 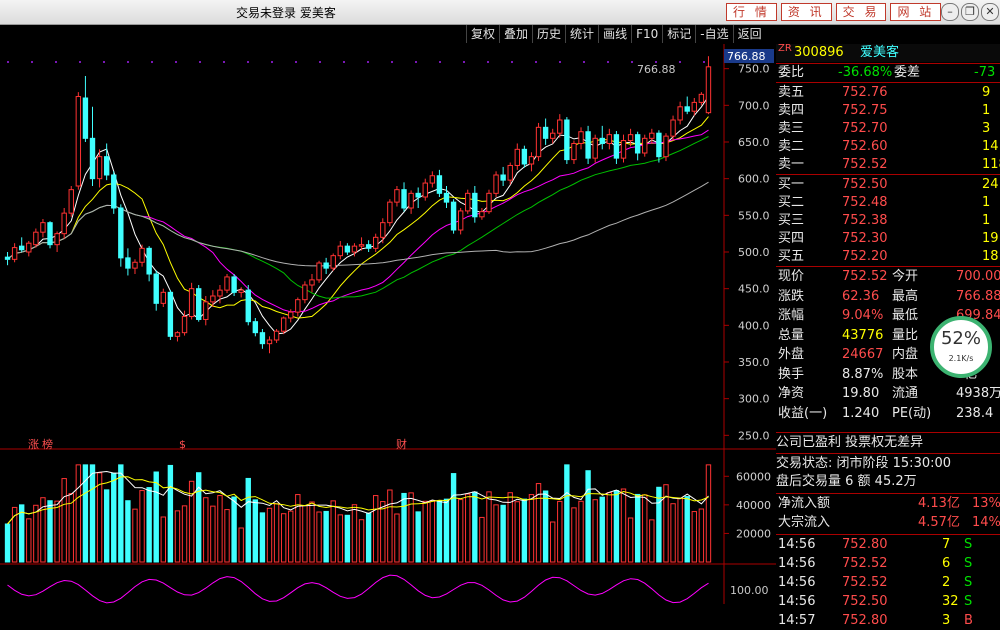 What do you see at coordinates (614, 34) in the screenshot?
I see `draw-button: 画线` at bounding box center [614, 34].